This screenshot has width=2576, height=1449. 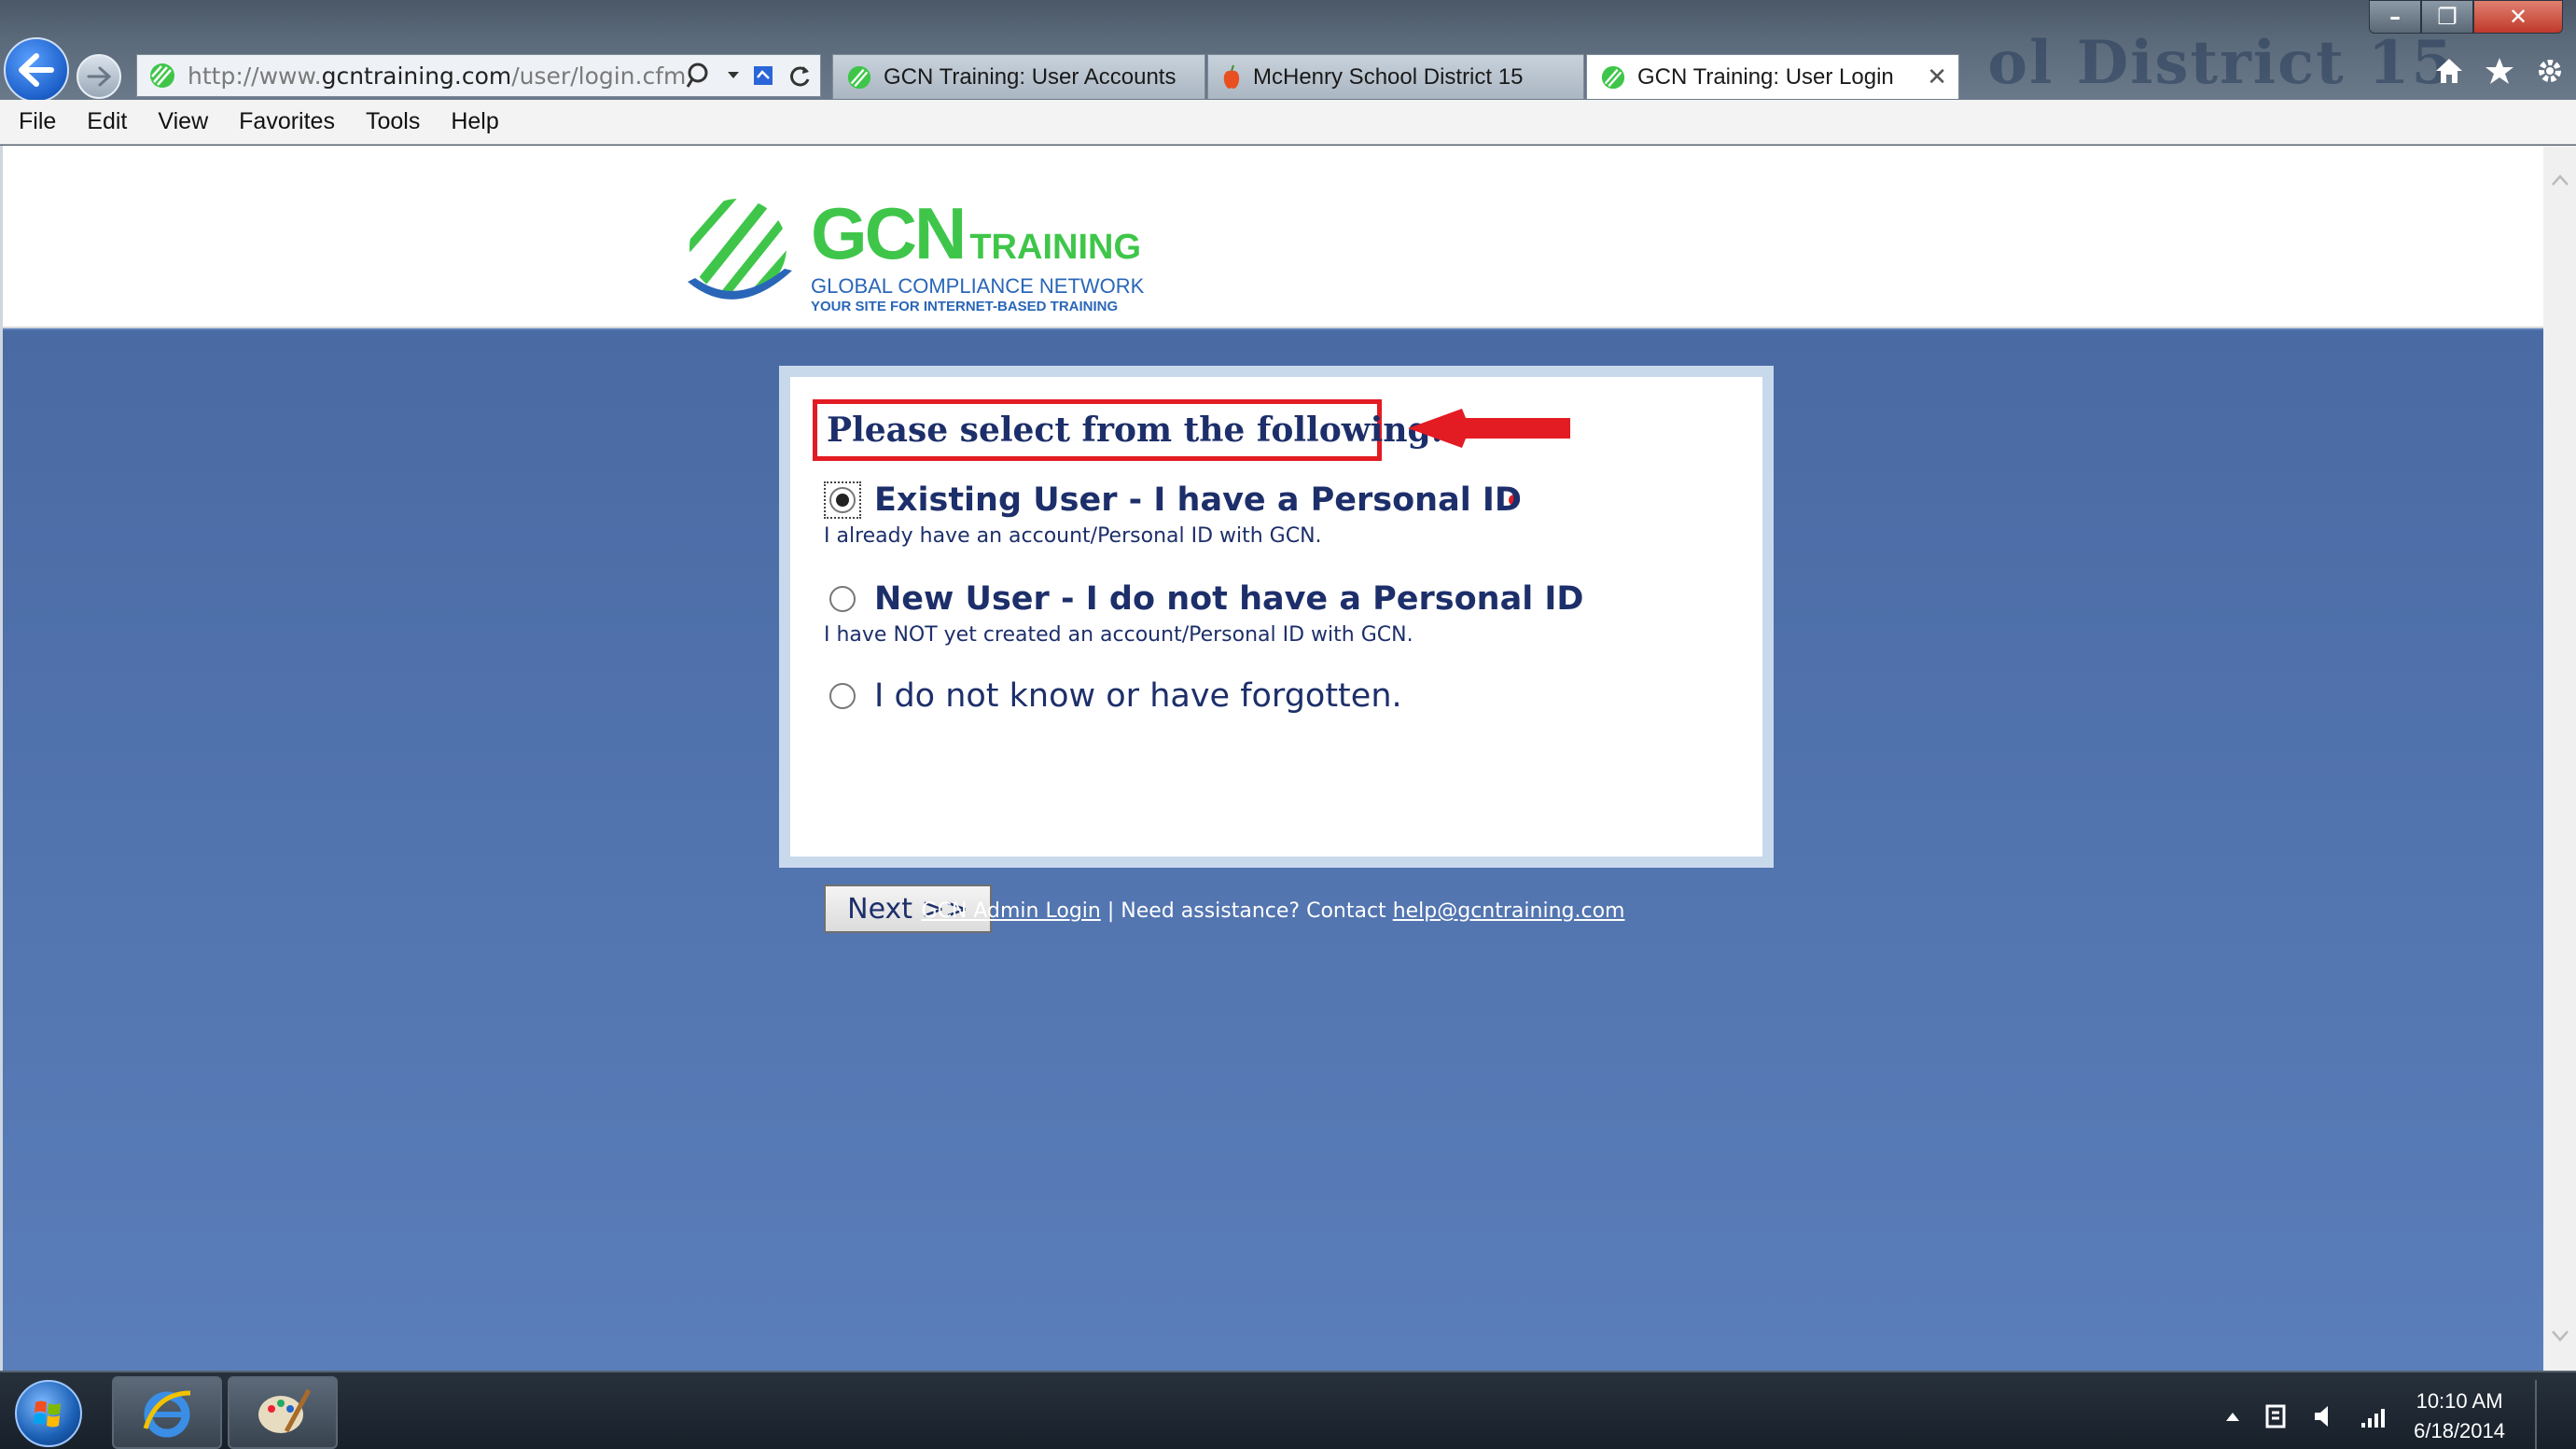 What do you see at coordinates (2395, 17) in the screenshot?
I see `minimize-button: –` at bounding box center [2395, 17].